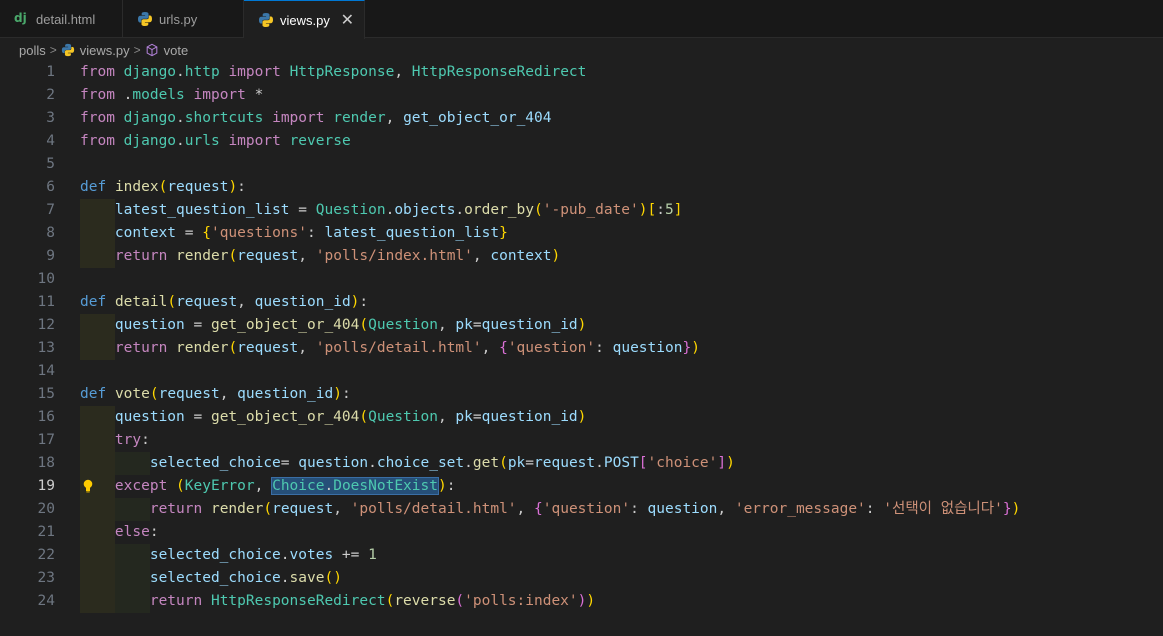 This screenshot has height=636, width=1163. What do you see at coordinates (46, 348) in the screenshot?
I see `line-number: 13` at bounding box center [46, 348].